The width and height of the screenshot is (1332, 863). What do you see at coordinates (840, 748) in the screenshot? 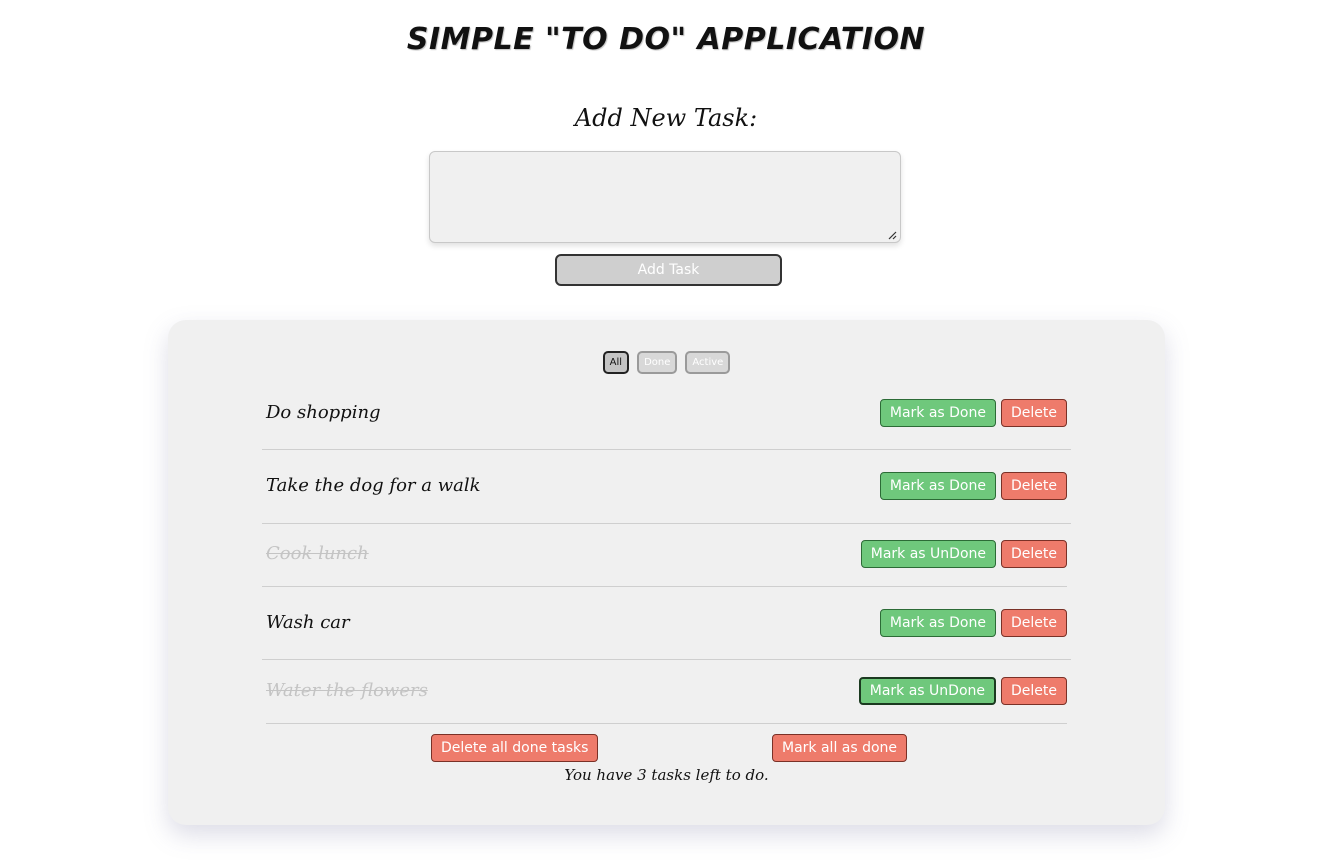
I see `mark-all-done-button: Mark all as done` at bounding box center [840, 748].